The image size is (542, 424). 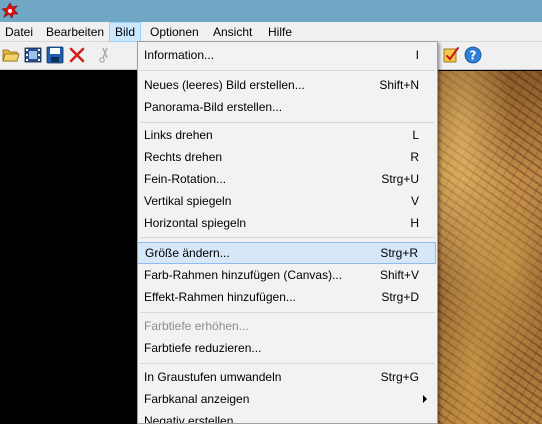 What do you see at coordinates (399, 377) in the screenshot?
I see `menu-item-shortcut: Strg+G` at bounding box center [399, 377].